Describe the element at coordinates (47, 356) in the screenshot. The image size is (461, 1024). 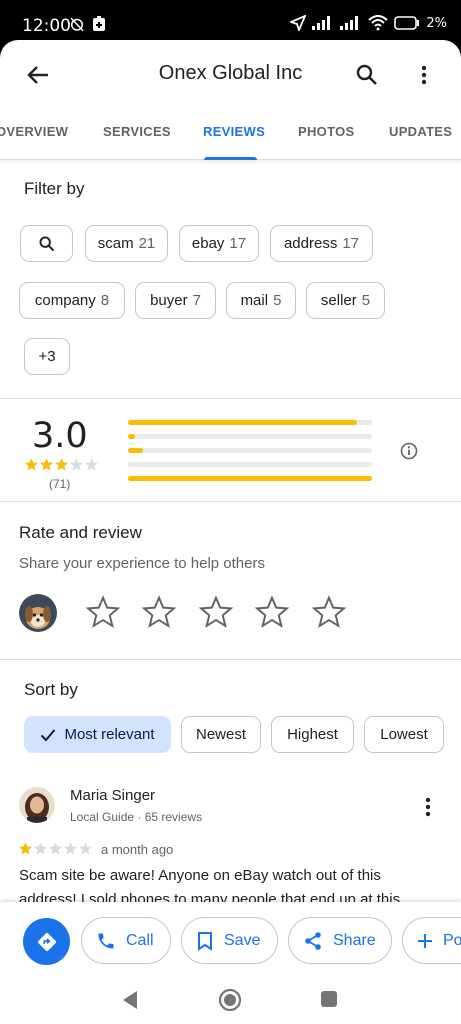
I see `filter-more-chip: +3` at that location.